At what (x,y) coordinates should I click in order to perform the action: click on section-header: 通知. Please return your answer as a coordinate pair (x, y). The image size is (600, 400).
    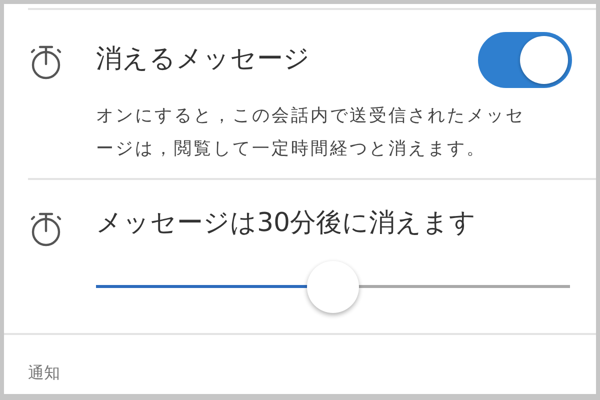
    Looking at the image, I should click on (44, 373).